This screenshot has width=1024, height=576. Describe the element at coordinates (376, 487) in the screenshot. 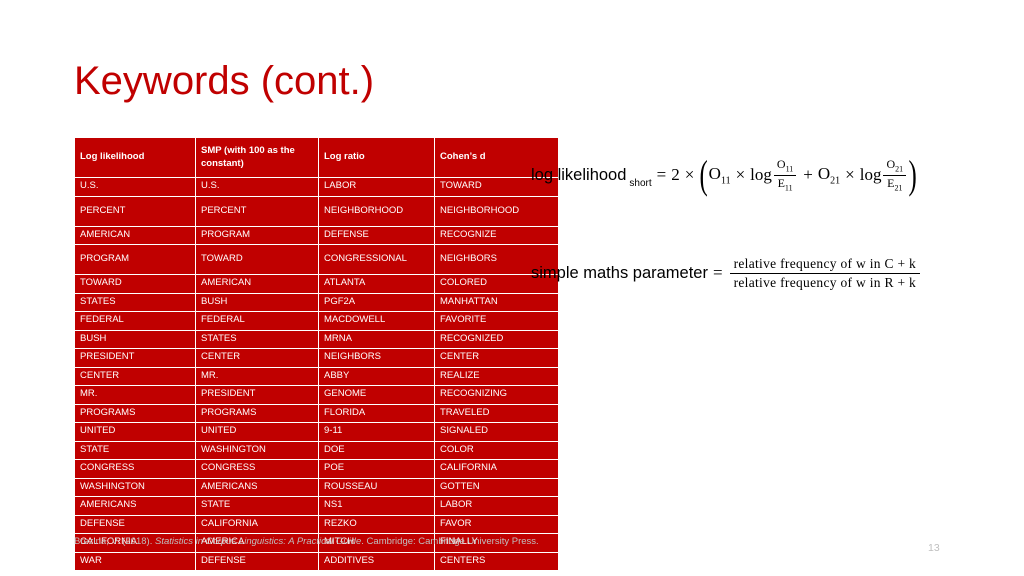

I see `table-cell: ROUSSEAU` at that location.